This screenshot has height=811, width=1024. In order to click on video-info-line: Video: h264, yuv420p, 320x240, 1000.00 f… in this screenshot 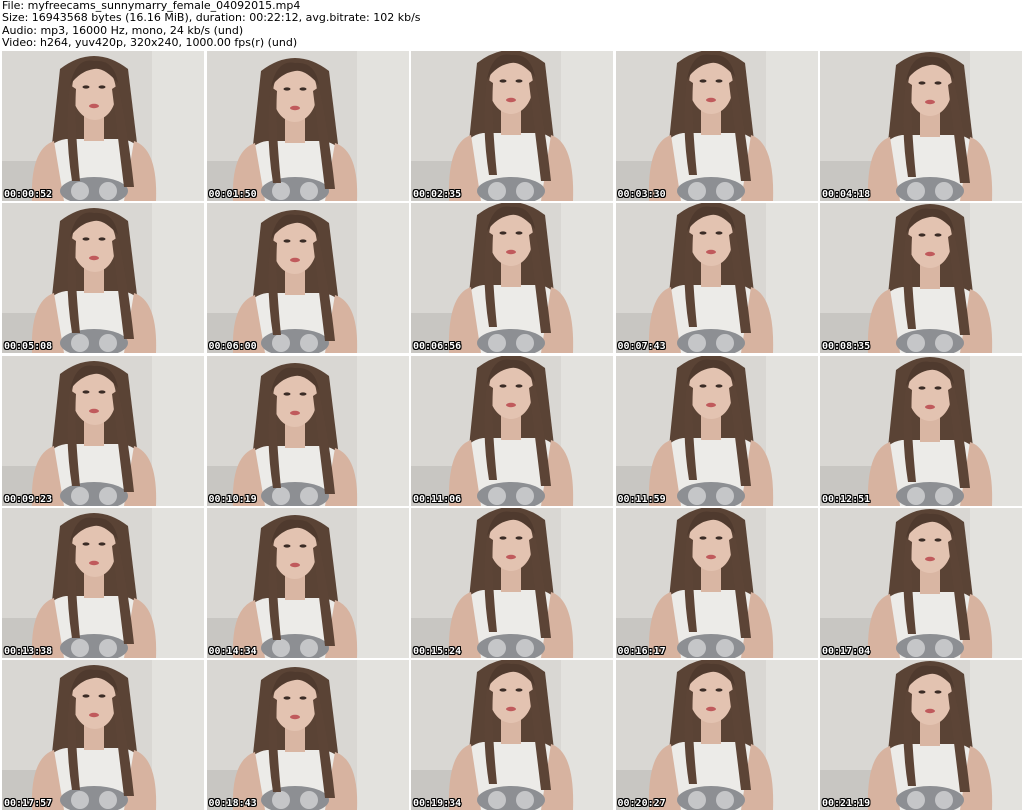, I will do `click(150, 43)`.